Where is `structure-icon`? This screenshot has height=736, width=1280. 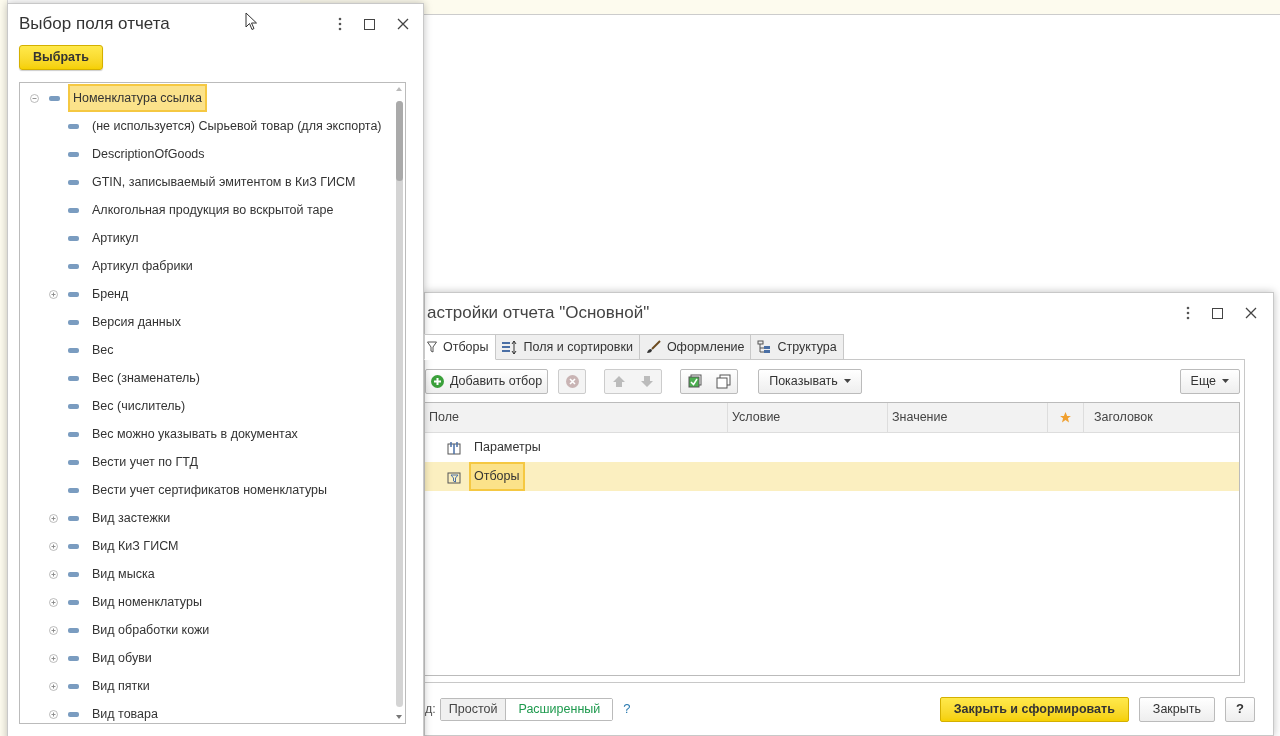 structure-icon is located at coordinates (764, 347).